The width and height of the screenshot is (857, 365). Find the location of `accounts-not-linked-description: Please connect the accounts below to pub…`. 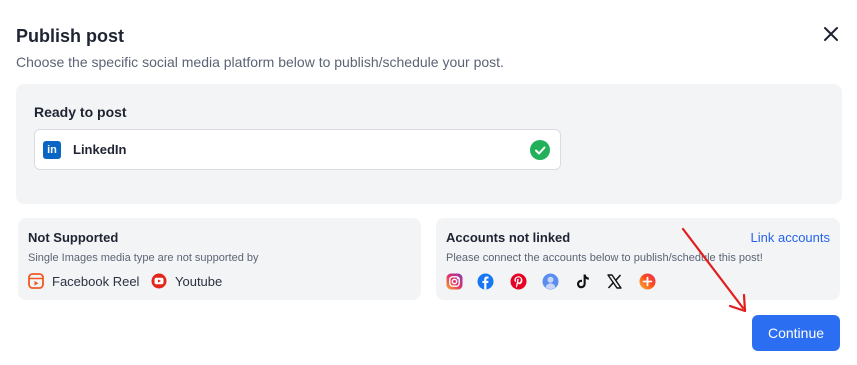

accounts-not-linked-description: Please connect the accounts below to pub… is located at coordinates (604, 258).